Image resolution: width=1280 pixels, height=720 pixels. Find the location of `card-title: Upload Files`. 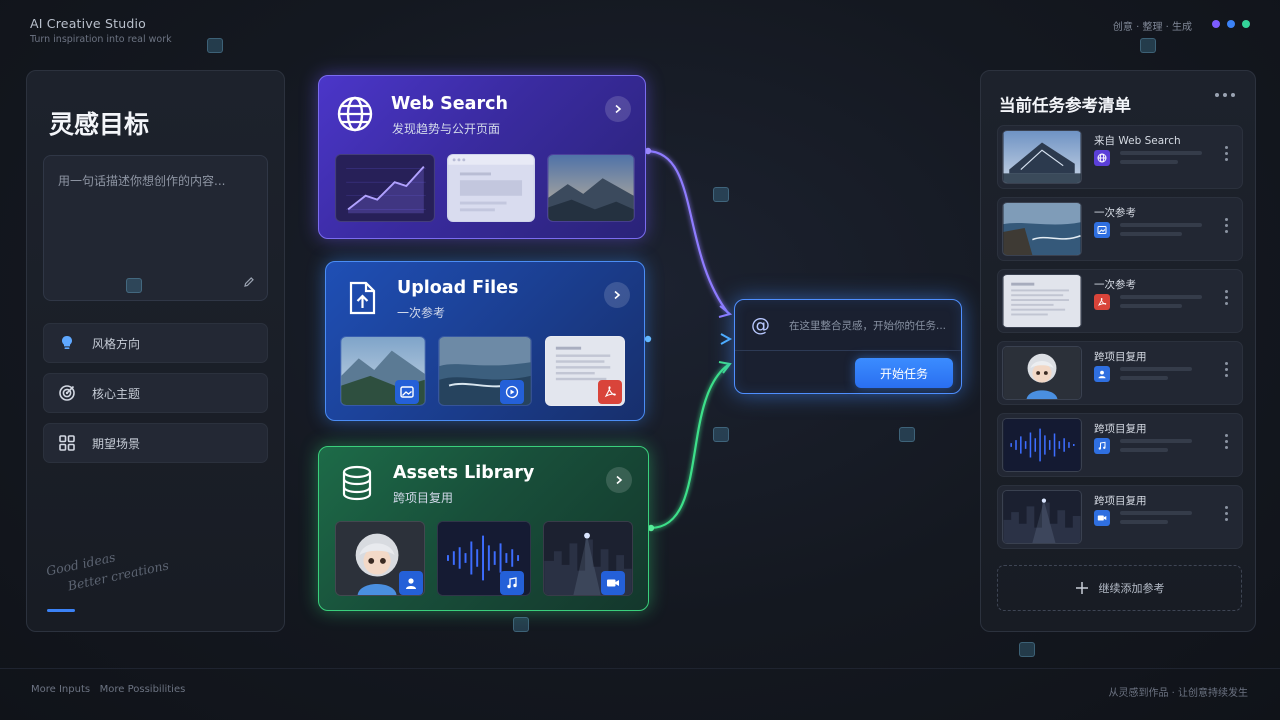

card-title: Upload Files is located at coordinates (458, 288).